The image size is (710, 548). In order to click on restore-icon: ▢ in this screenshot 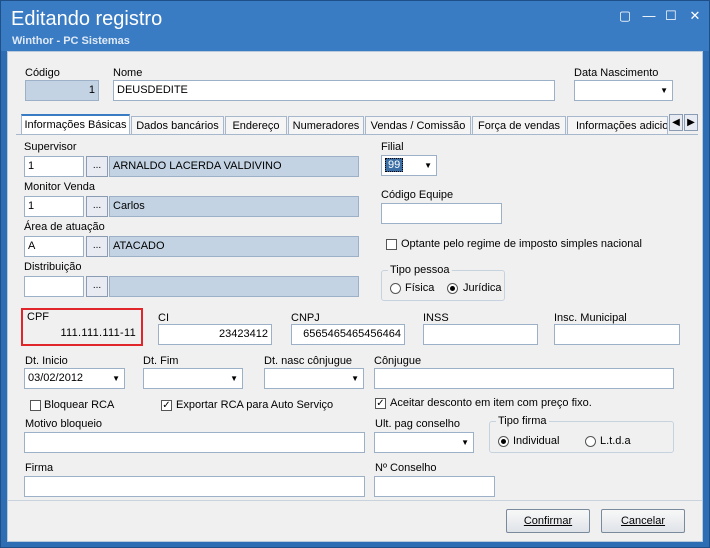, I will do `click(625, 16)`.